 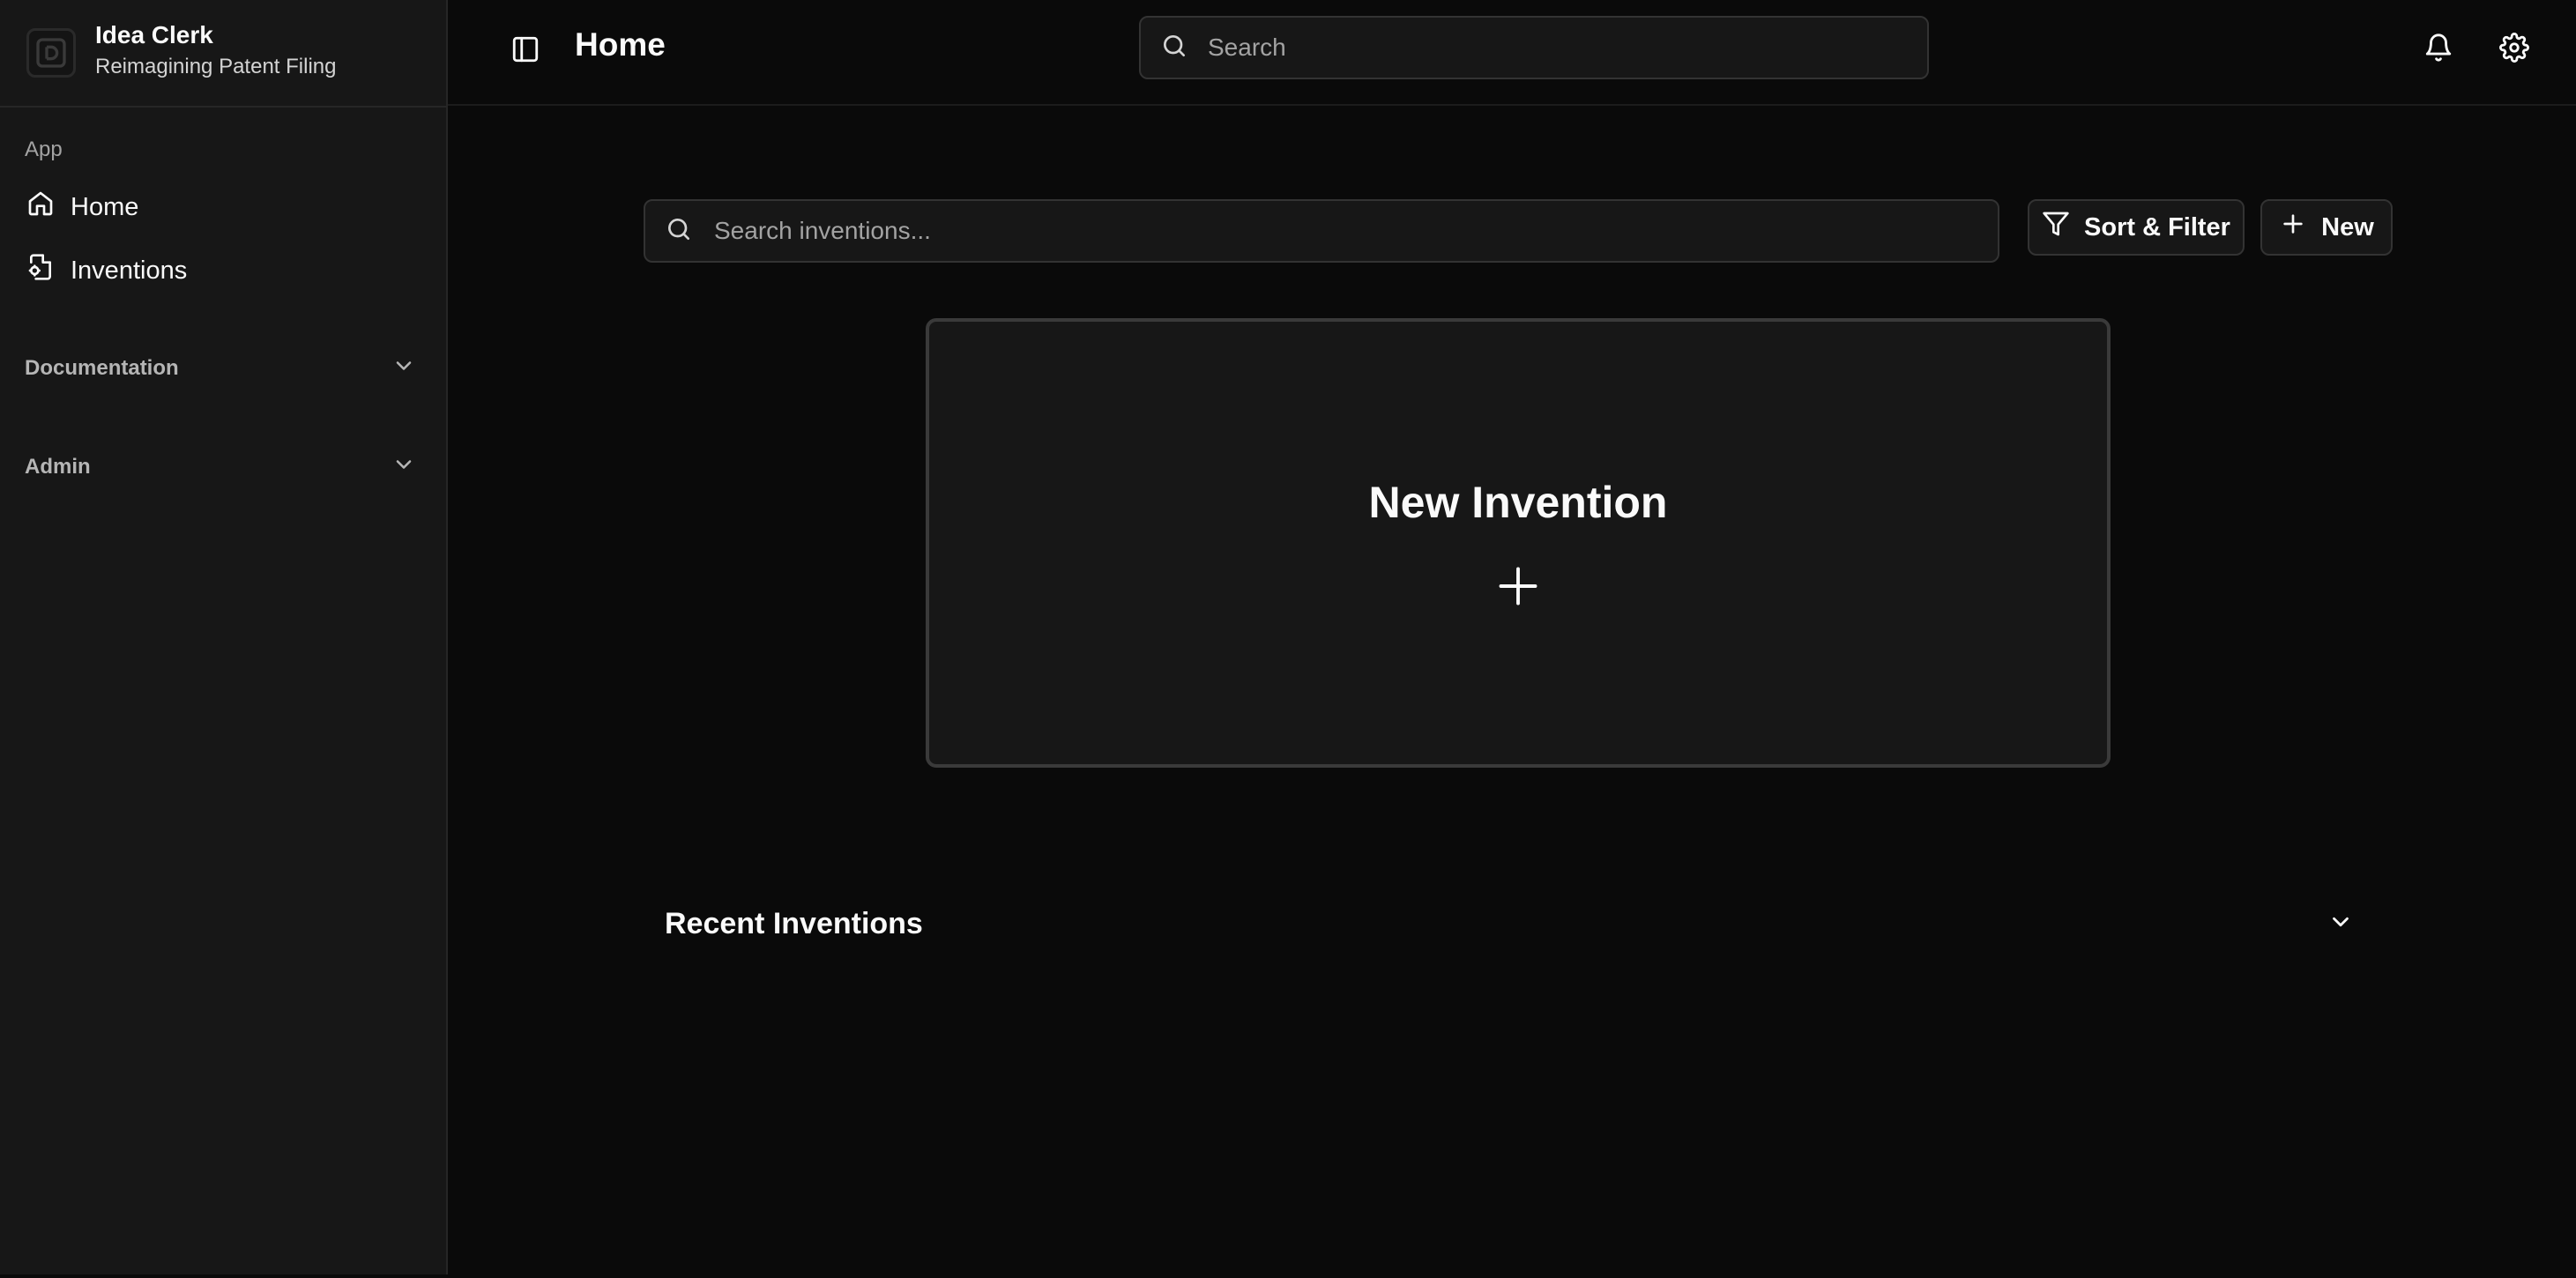 I want to click on global-search-input, so click(x=1568, y=48).